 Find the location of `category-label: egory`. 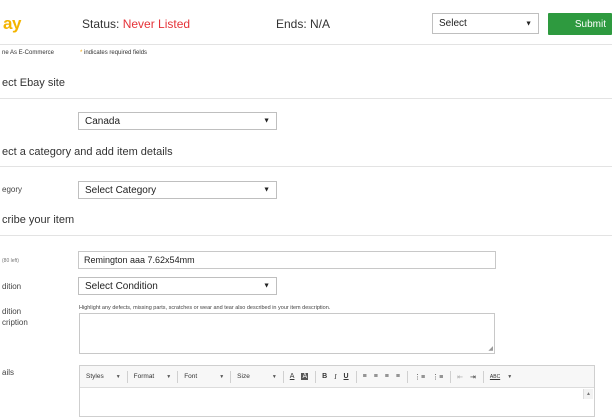

category-label: egory is located at coordinates (12, 189).